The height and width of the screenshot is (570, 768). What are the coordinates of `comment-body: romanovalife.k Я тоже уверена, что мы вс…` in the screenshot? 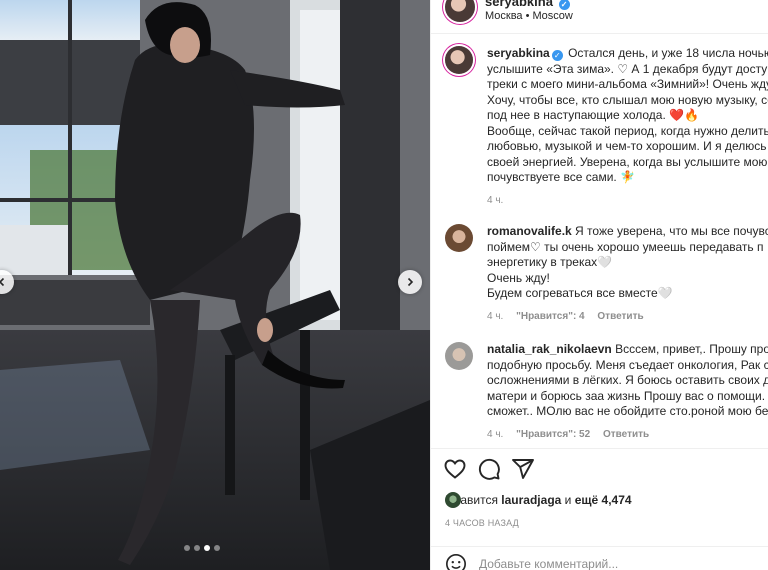 It's located at (627, 274).